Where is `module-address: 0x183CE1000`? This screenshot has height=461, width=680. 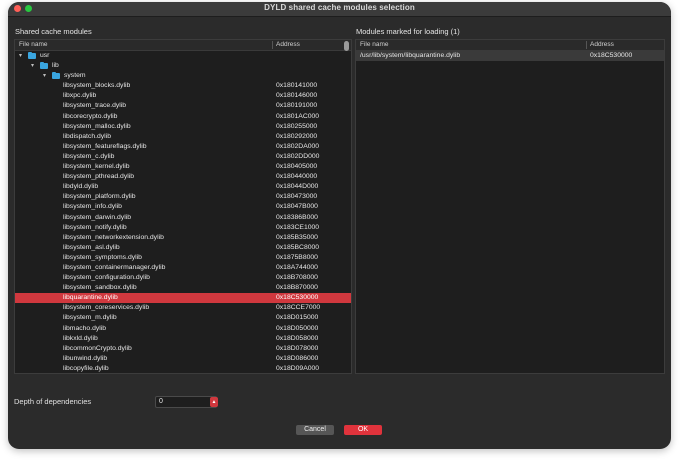
module-address: 0x183CE1000 is located at coordinates (298, 227).